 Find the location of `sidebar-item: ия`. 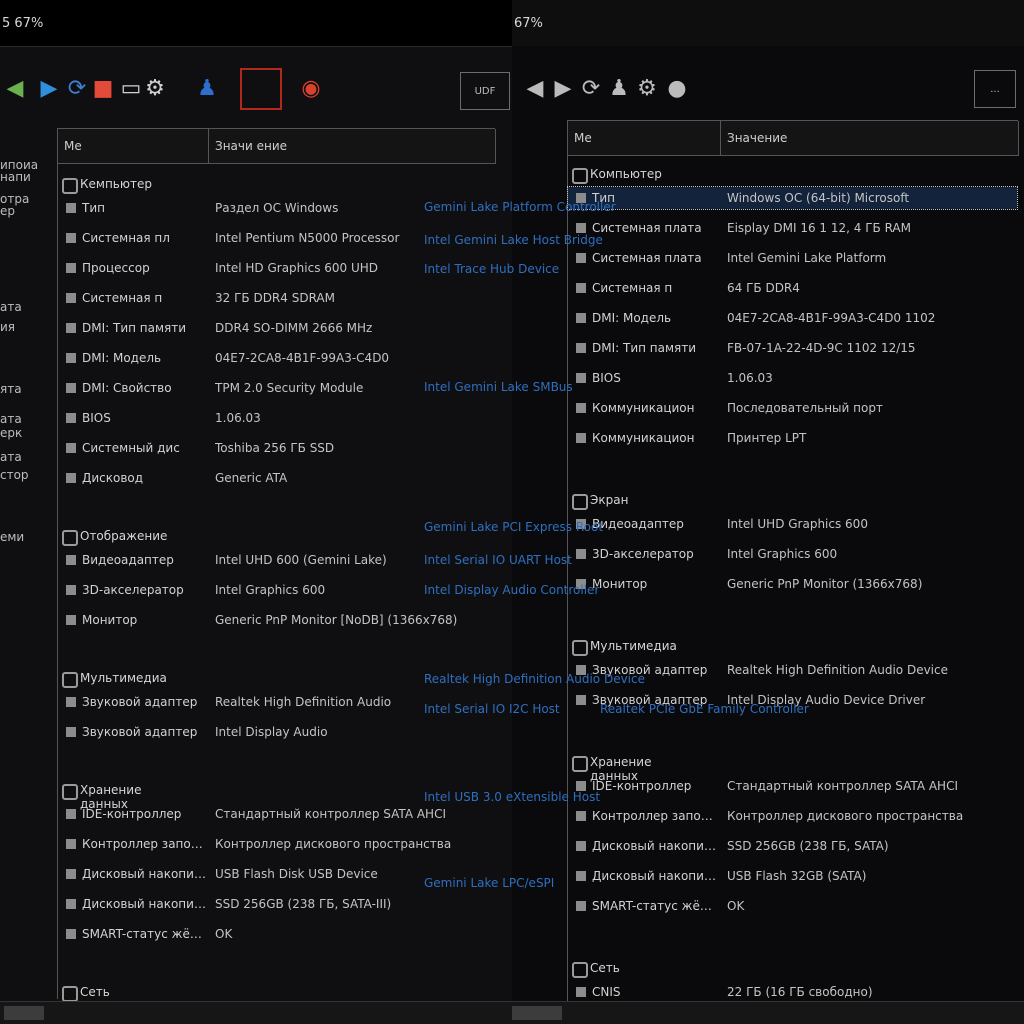

sidebar-item: ия is located at coordinates (7, 327).